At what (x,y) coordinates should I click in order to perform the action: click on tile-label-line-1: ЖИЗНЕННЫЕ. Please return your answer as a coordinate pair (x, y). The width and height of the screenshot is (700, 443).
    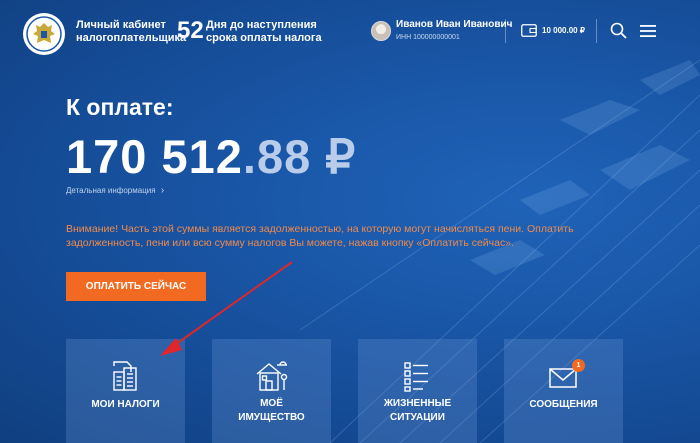
    Looking at the image, I should click on (417, 403).